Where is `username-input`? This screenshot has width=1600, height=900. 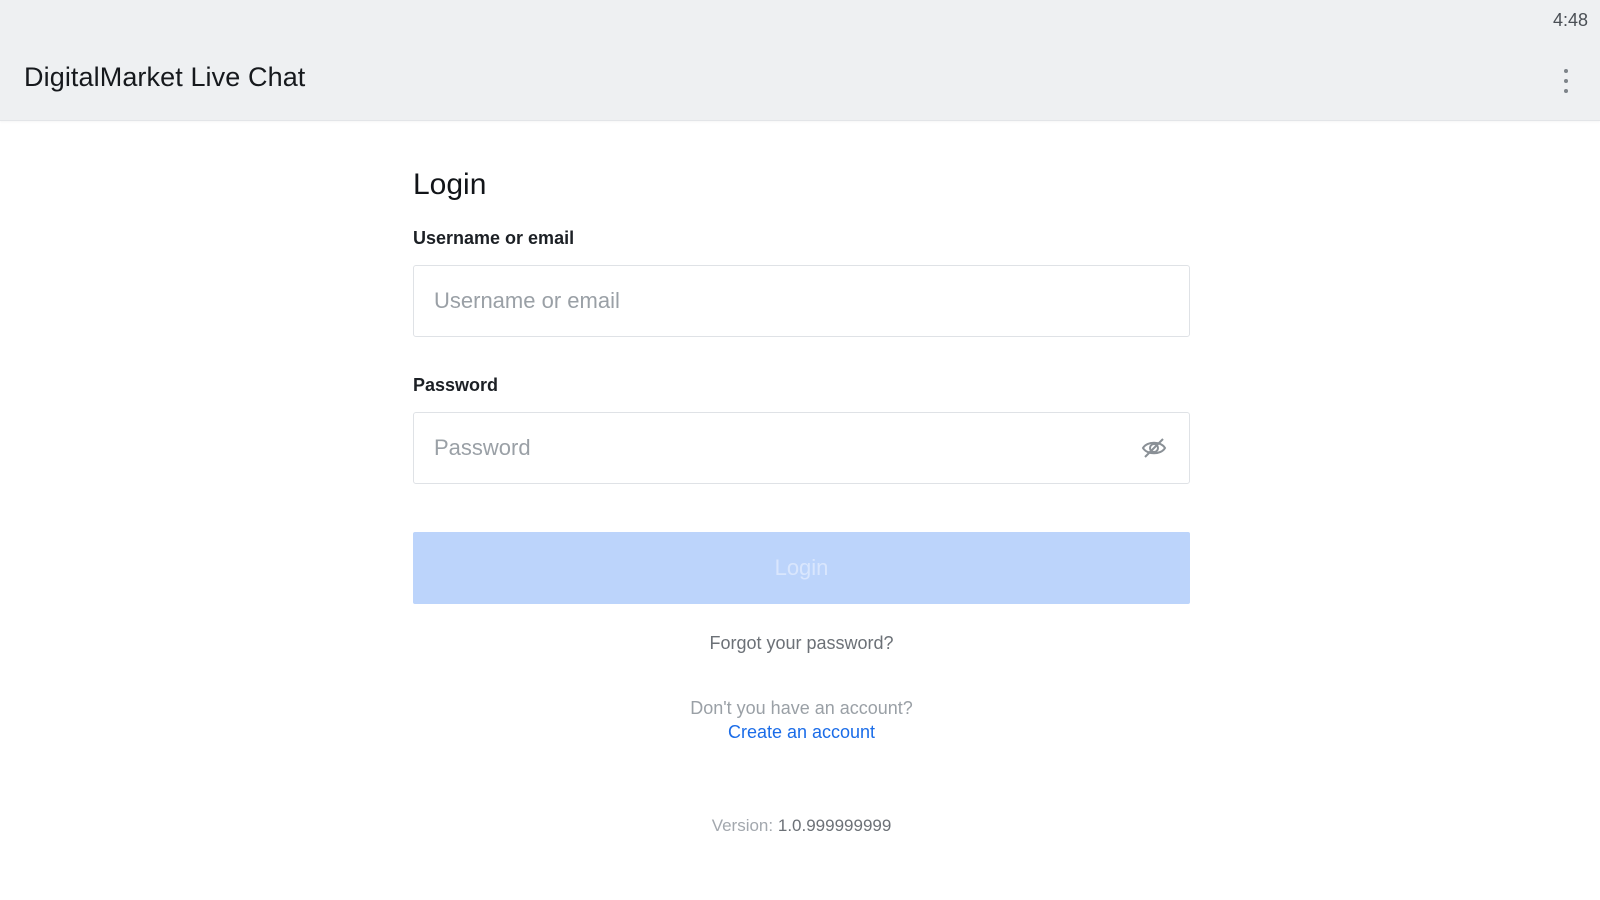
username-input is located at coordinates (801, 301).